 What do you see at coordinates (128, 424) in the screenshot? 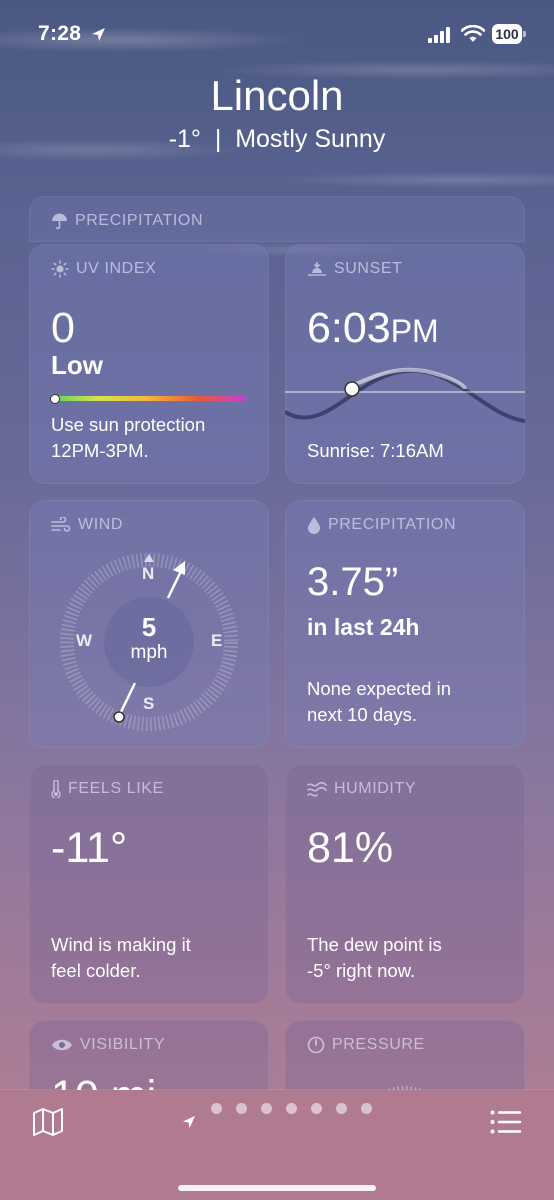
I see `uv-index-note-line1: Use sun protection` at bounding box center [128, 424].